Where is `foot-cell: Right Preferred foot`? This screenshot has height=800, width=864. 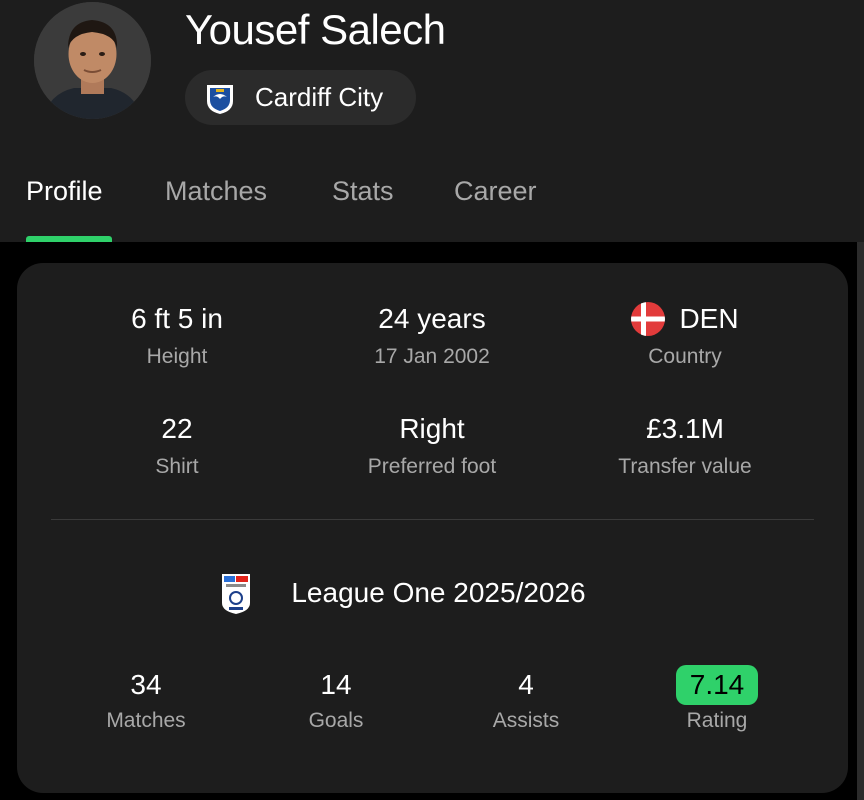
foot-cell: Right Preferred foot is located at coordinates (432, 445).